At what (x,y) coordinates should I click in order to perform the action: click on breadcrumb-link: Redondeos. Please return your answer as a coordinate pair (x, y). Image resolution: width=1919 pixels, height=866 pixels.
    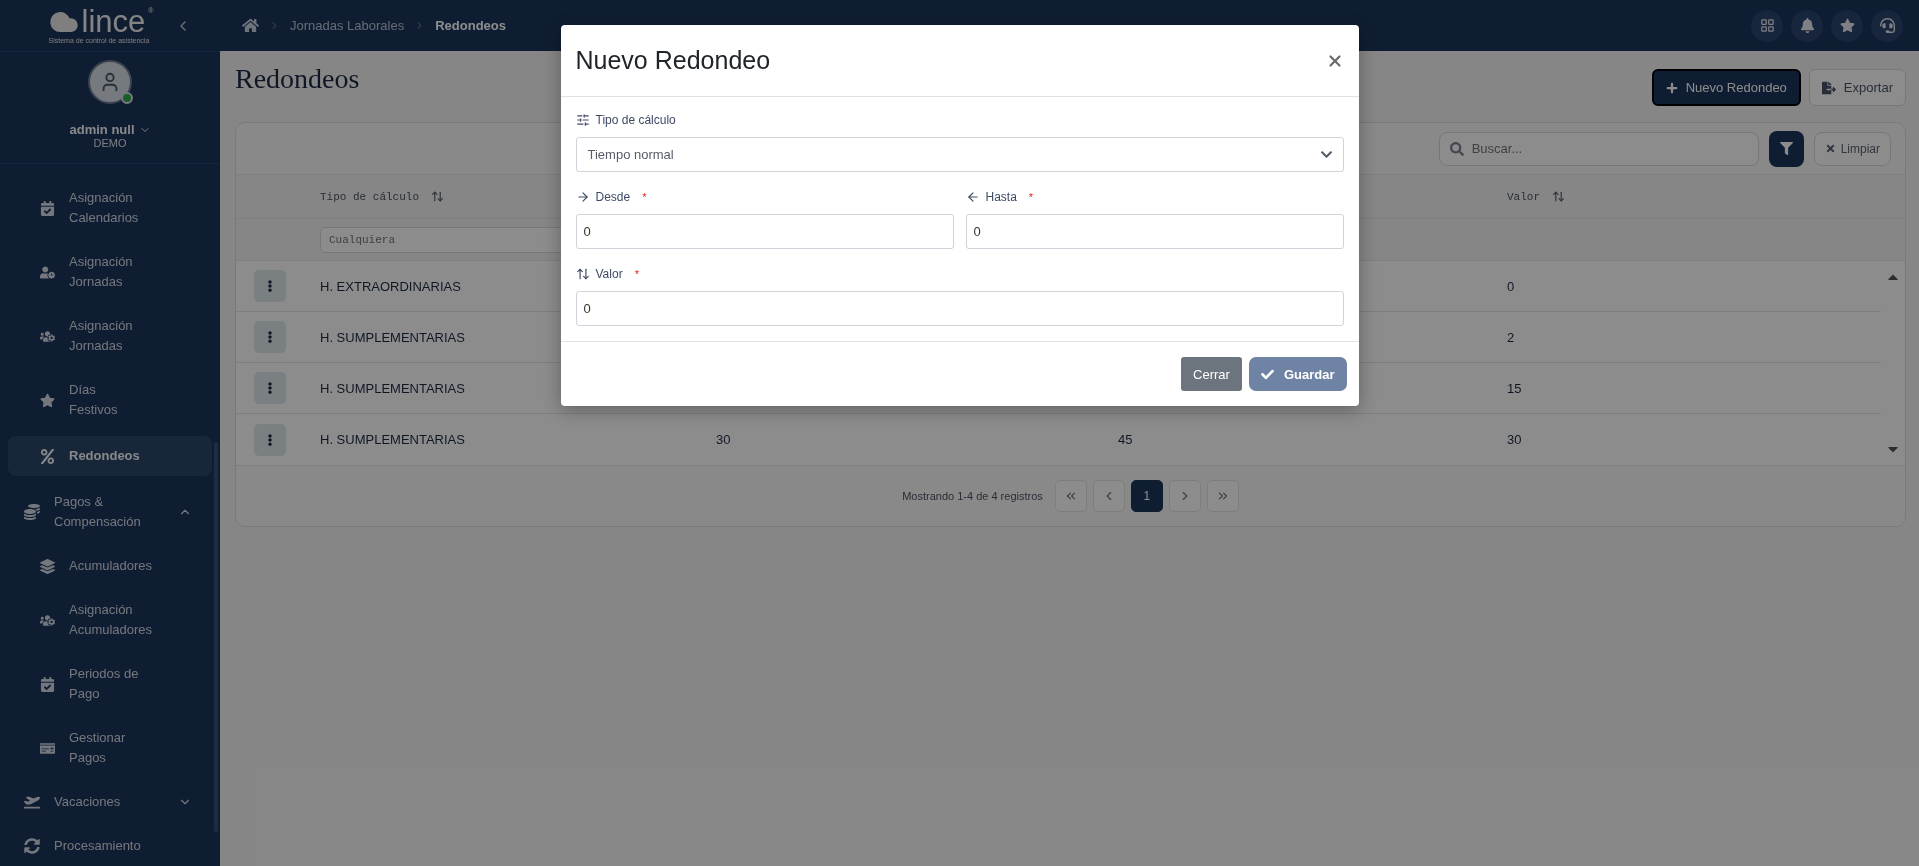
    Looking at the image, I should click on (470, 25).